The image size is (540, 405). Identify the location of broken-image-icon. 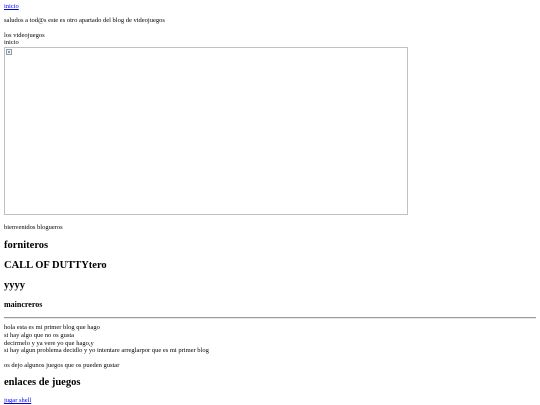
(9, 52).